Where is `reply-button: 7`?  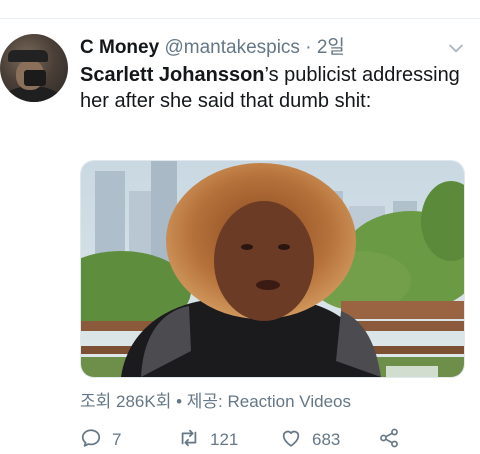
reply-button: 7 is located at coordinates (100, 440).